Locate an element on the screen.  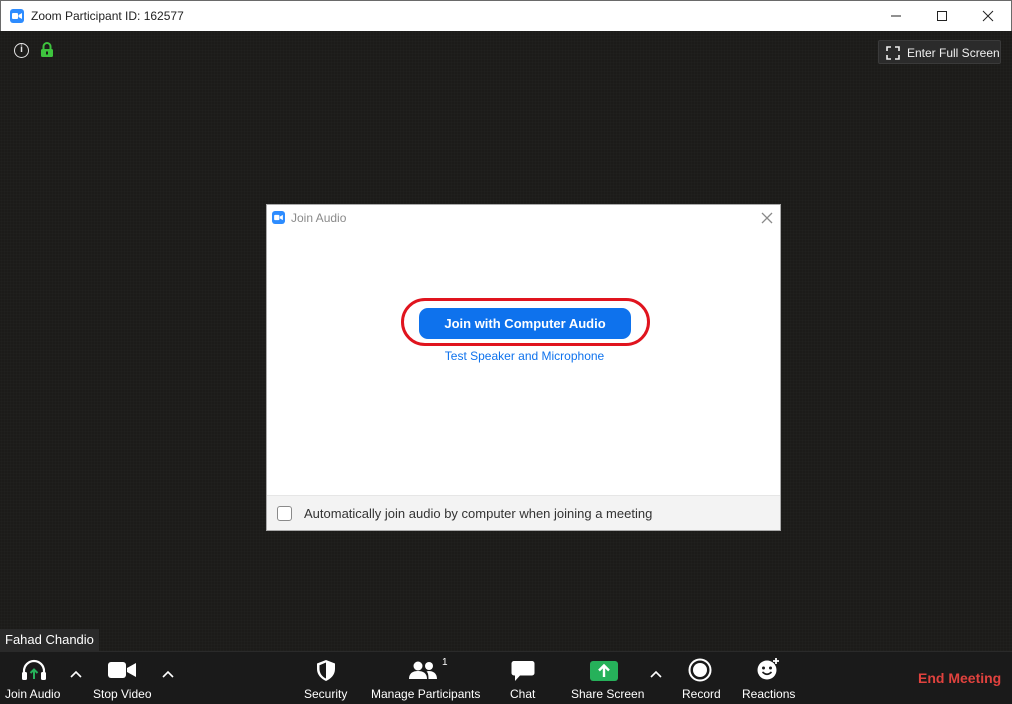
end-meeting-button: End Meeting is located at coordinates (959, 678).